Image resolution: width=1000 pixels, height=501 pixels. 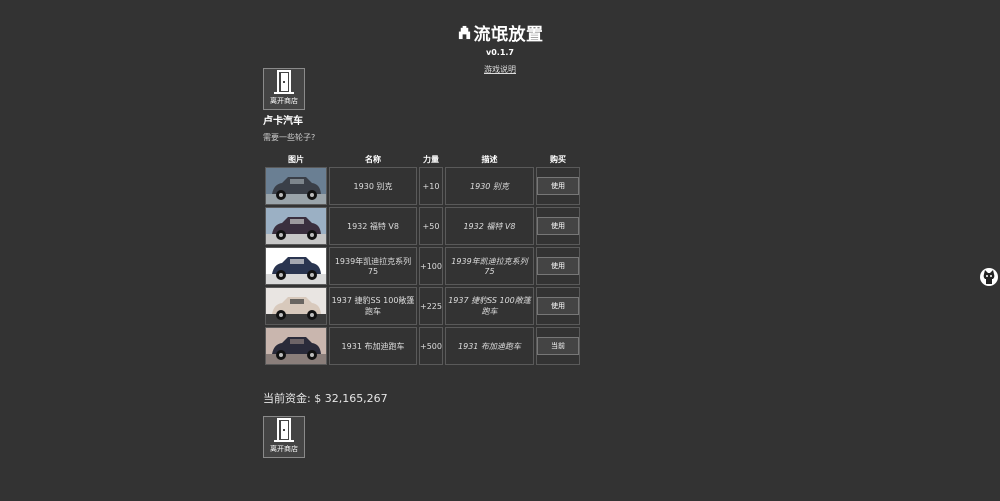 What do you see at coordinates (508, 35) in the screenshot?
I see `app-title: 流氓放置` at bounding box center [508, 35].